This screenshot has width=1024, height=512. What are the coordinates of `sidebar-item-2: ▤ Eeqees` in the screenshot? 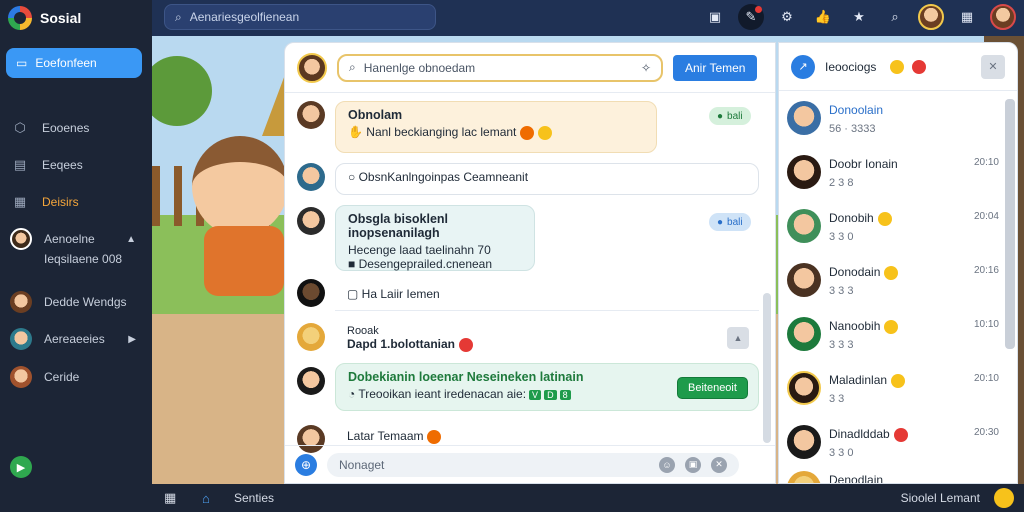 It's located at (46, 165).